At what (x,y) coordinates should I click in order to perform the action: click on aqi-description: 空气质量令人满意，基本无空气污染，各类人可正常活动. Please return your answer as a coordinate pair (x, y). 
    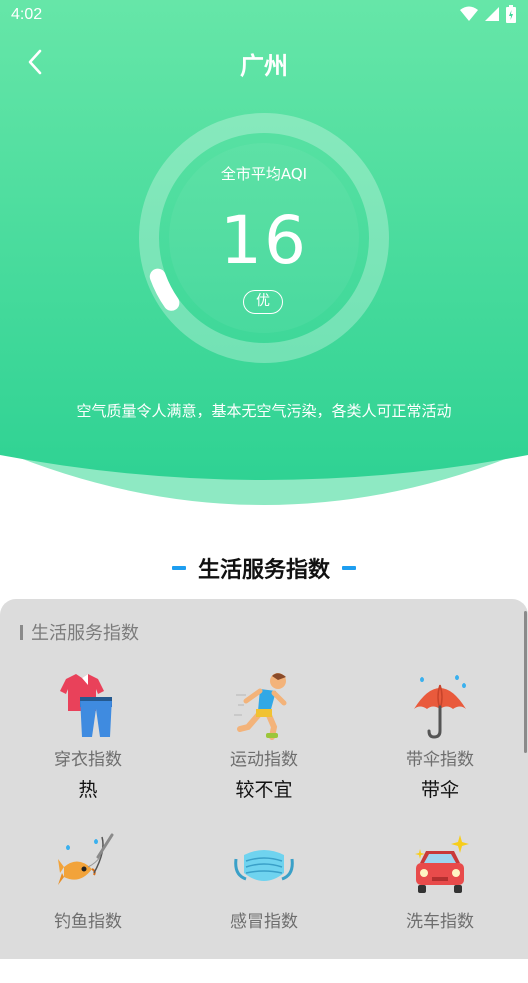
    Looking at the image, I should click on (264, 411).